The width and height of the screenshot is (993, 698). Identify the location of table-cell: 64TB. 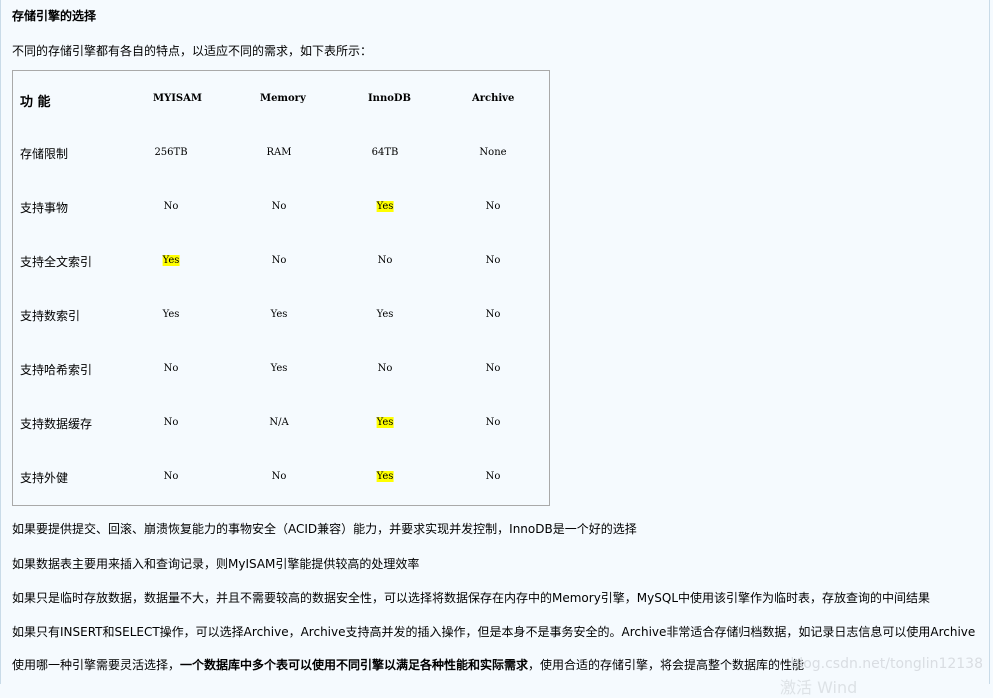
(385, 152).